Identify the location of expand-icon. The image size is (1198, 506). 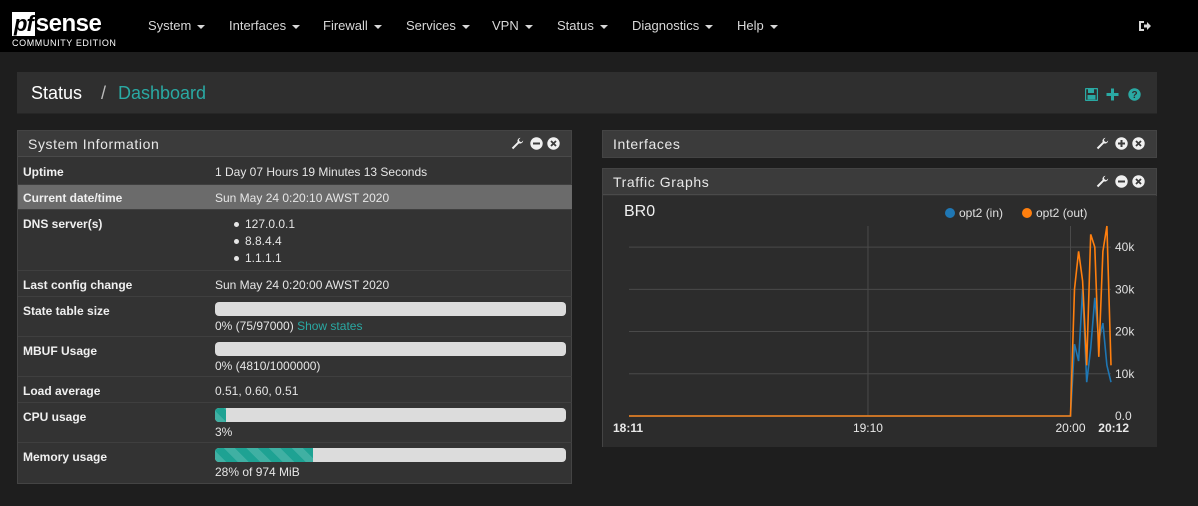
(1121, 143).